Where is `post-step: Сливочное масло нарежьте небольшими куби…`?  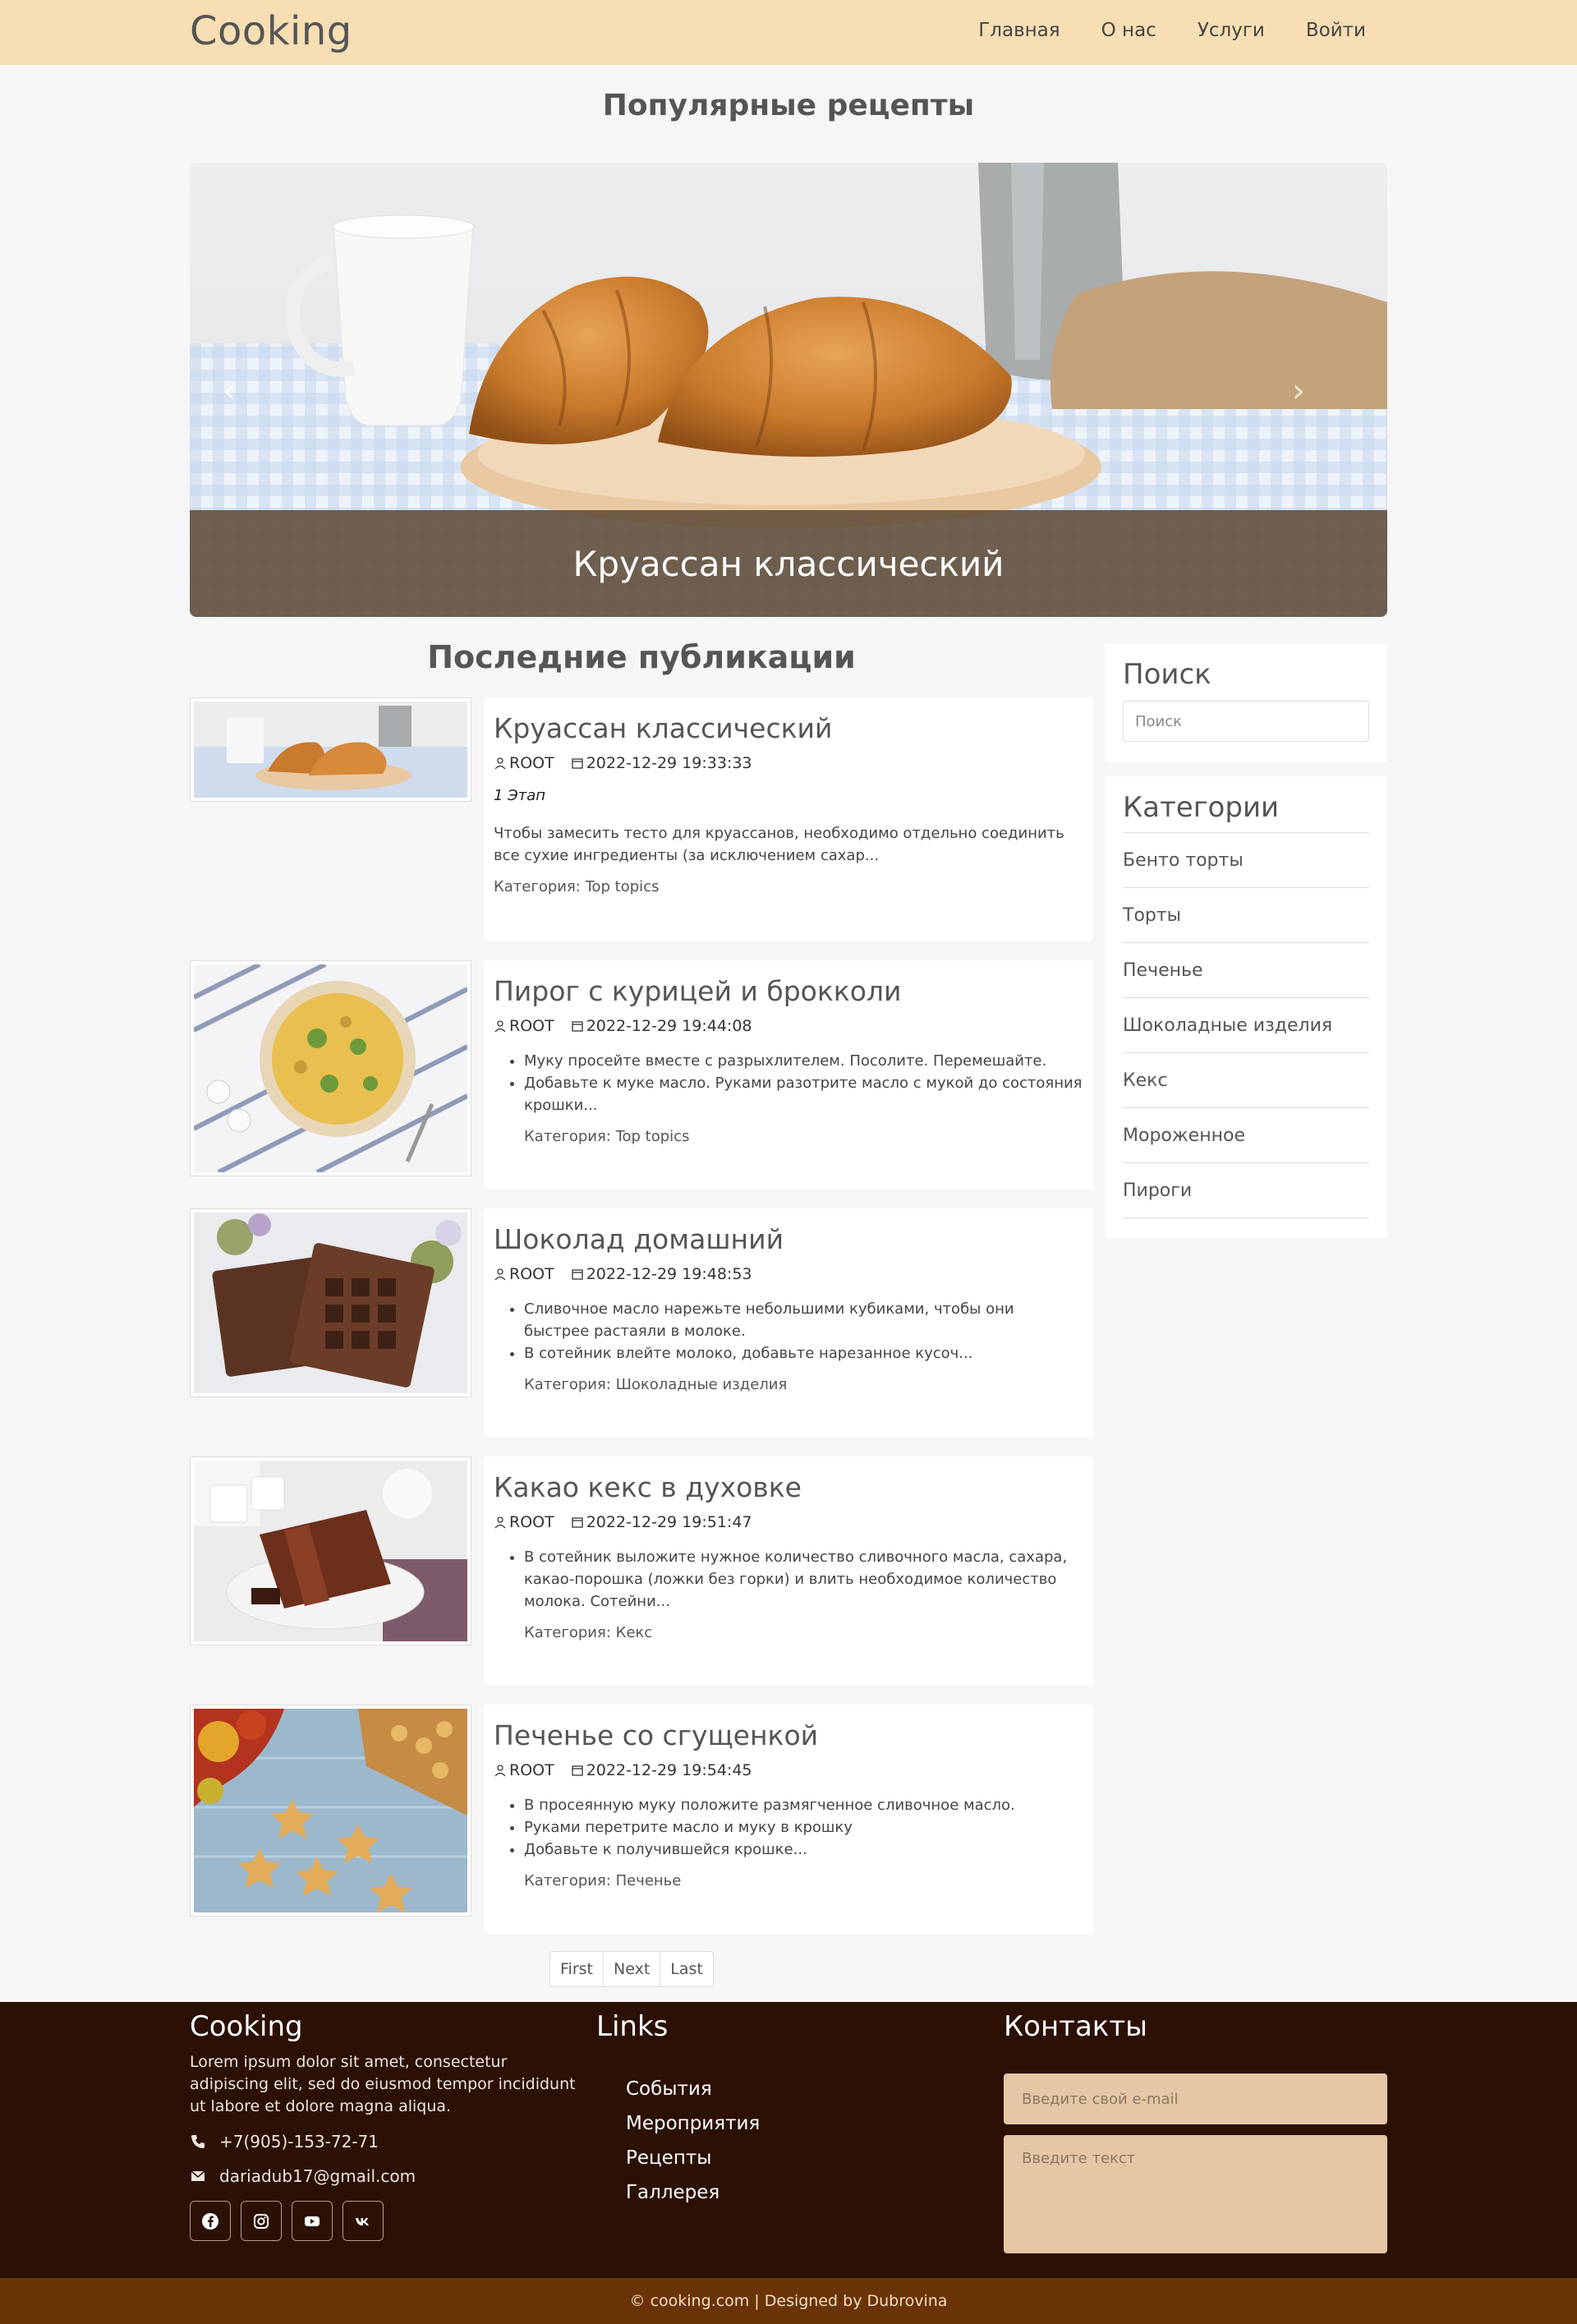 post-step: Сливочное масло нарежьте небольшими куби… is located at coordinates (803, 1320).